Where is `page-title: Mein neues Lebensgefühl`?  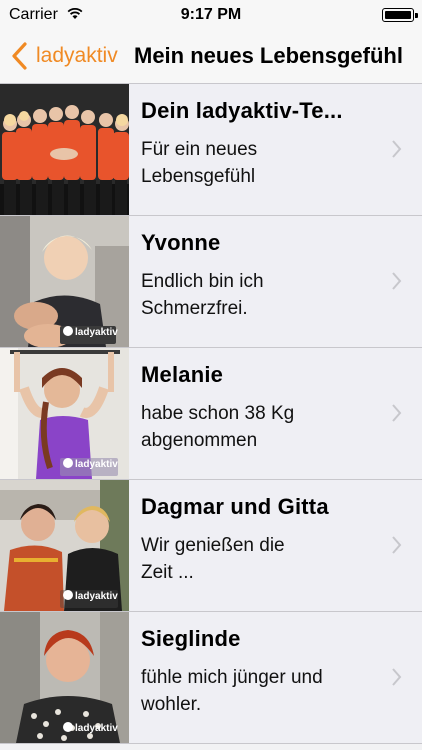 page-title: Mein neues Lebensgefühl is located at coordinates (268, 55).